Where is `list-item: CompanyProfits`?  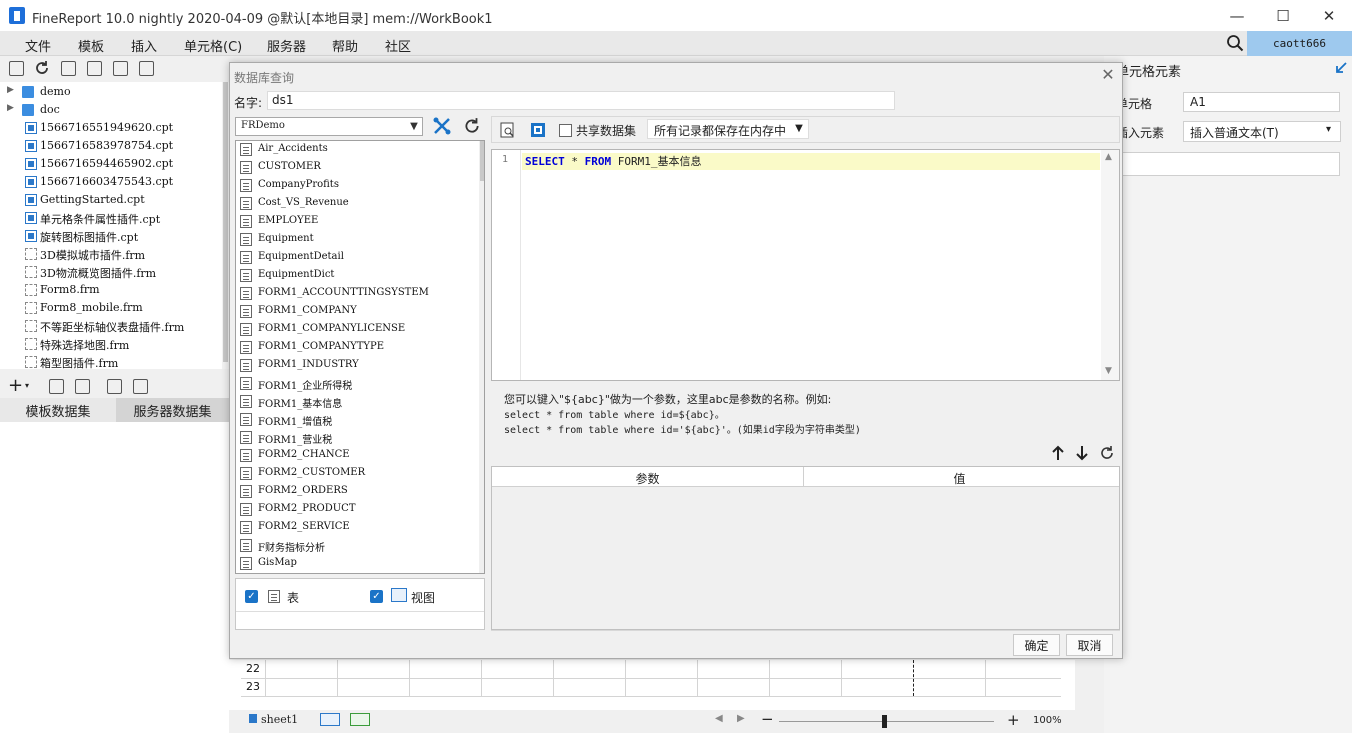 list-item: CompanyProfits is located at coordinates (356, 186).